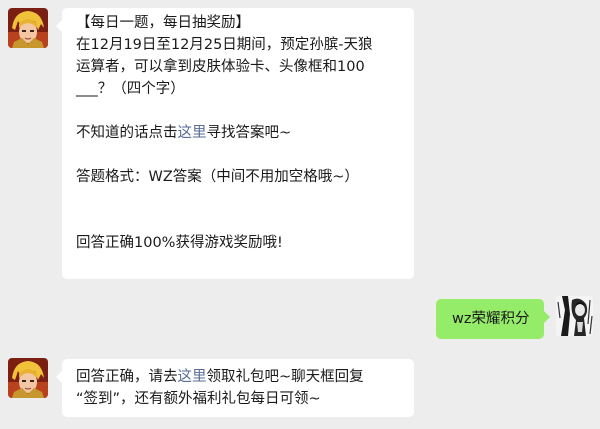  I want to click on reply-line-2: “签到”，还有额外福利礼包每日可领~, so click(198, 399).